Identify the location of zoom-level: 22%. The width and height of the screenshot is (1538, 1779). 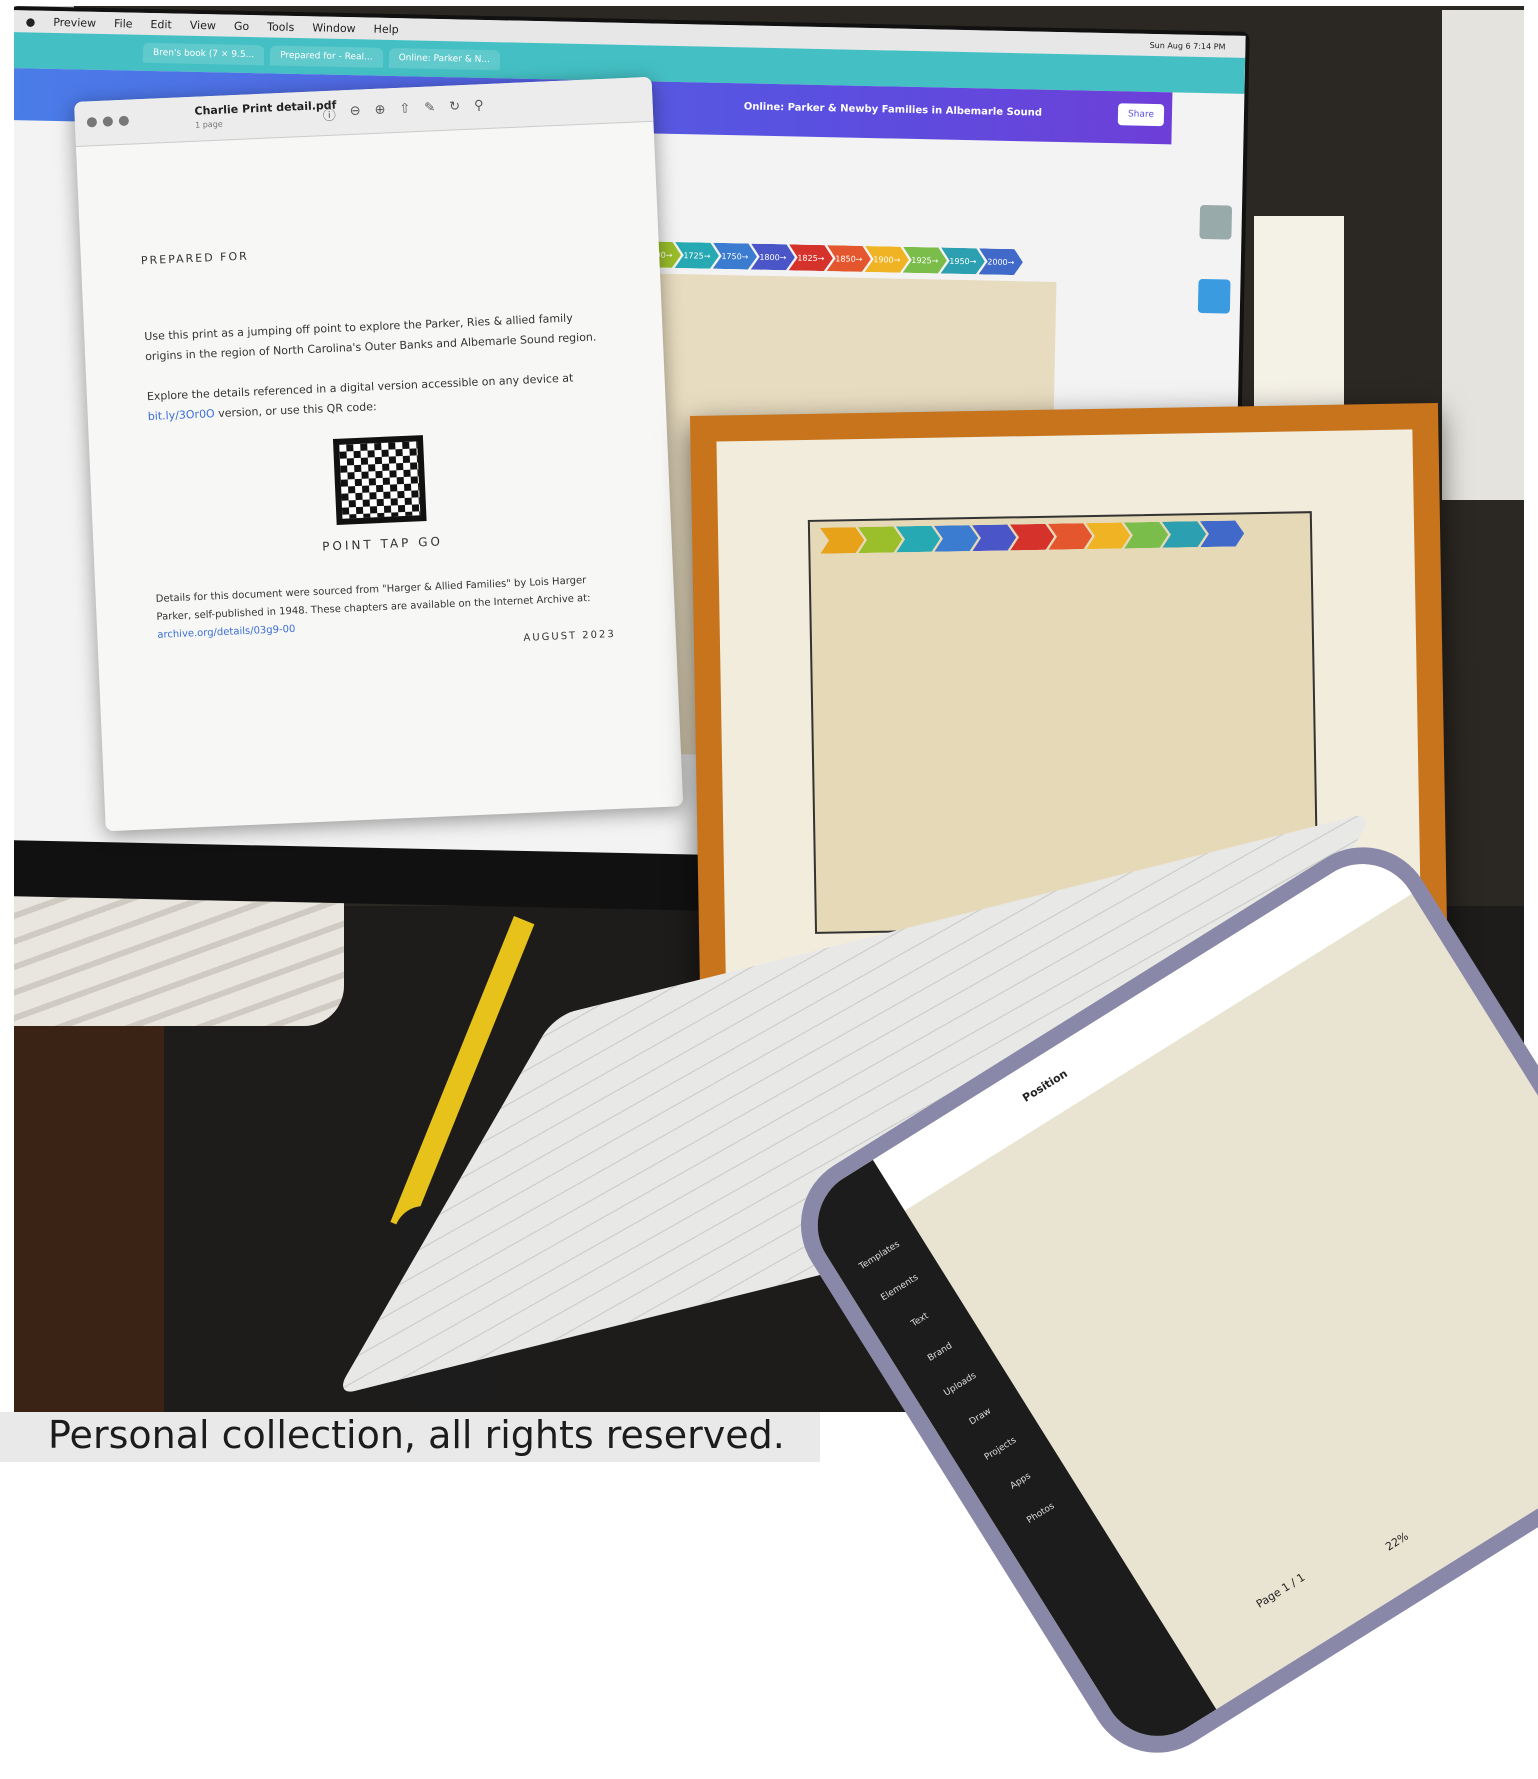
(1397, 1542).